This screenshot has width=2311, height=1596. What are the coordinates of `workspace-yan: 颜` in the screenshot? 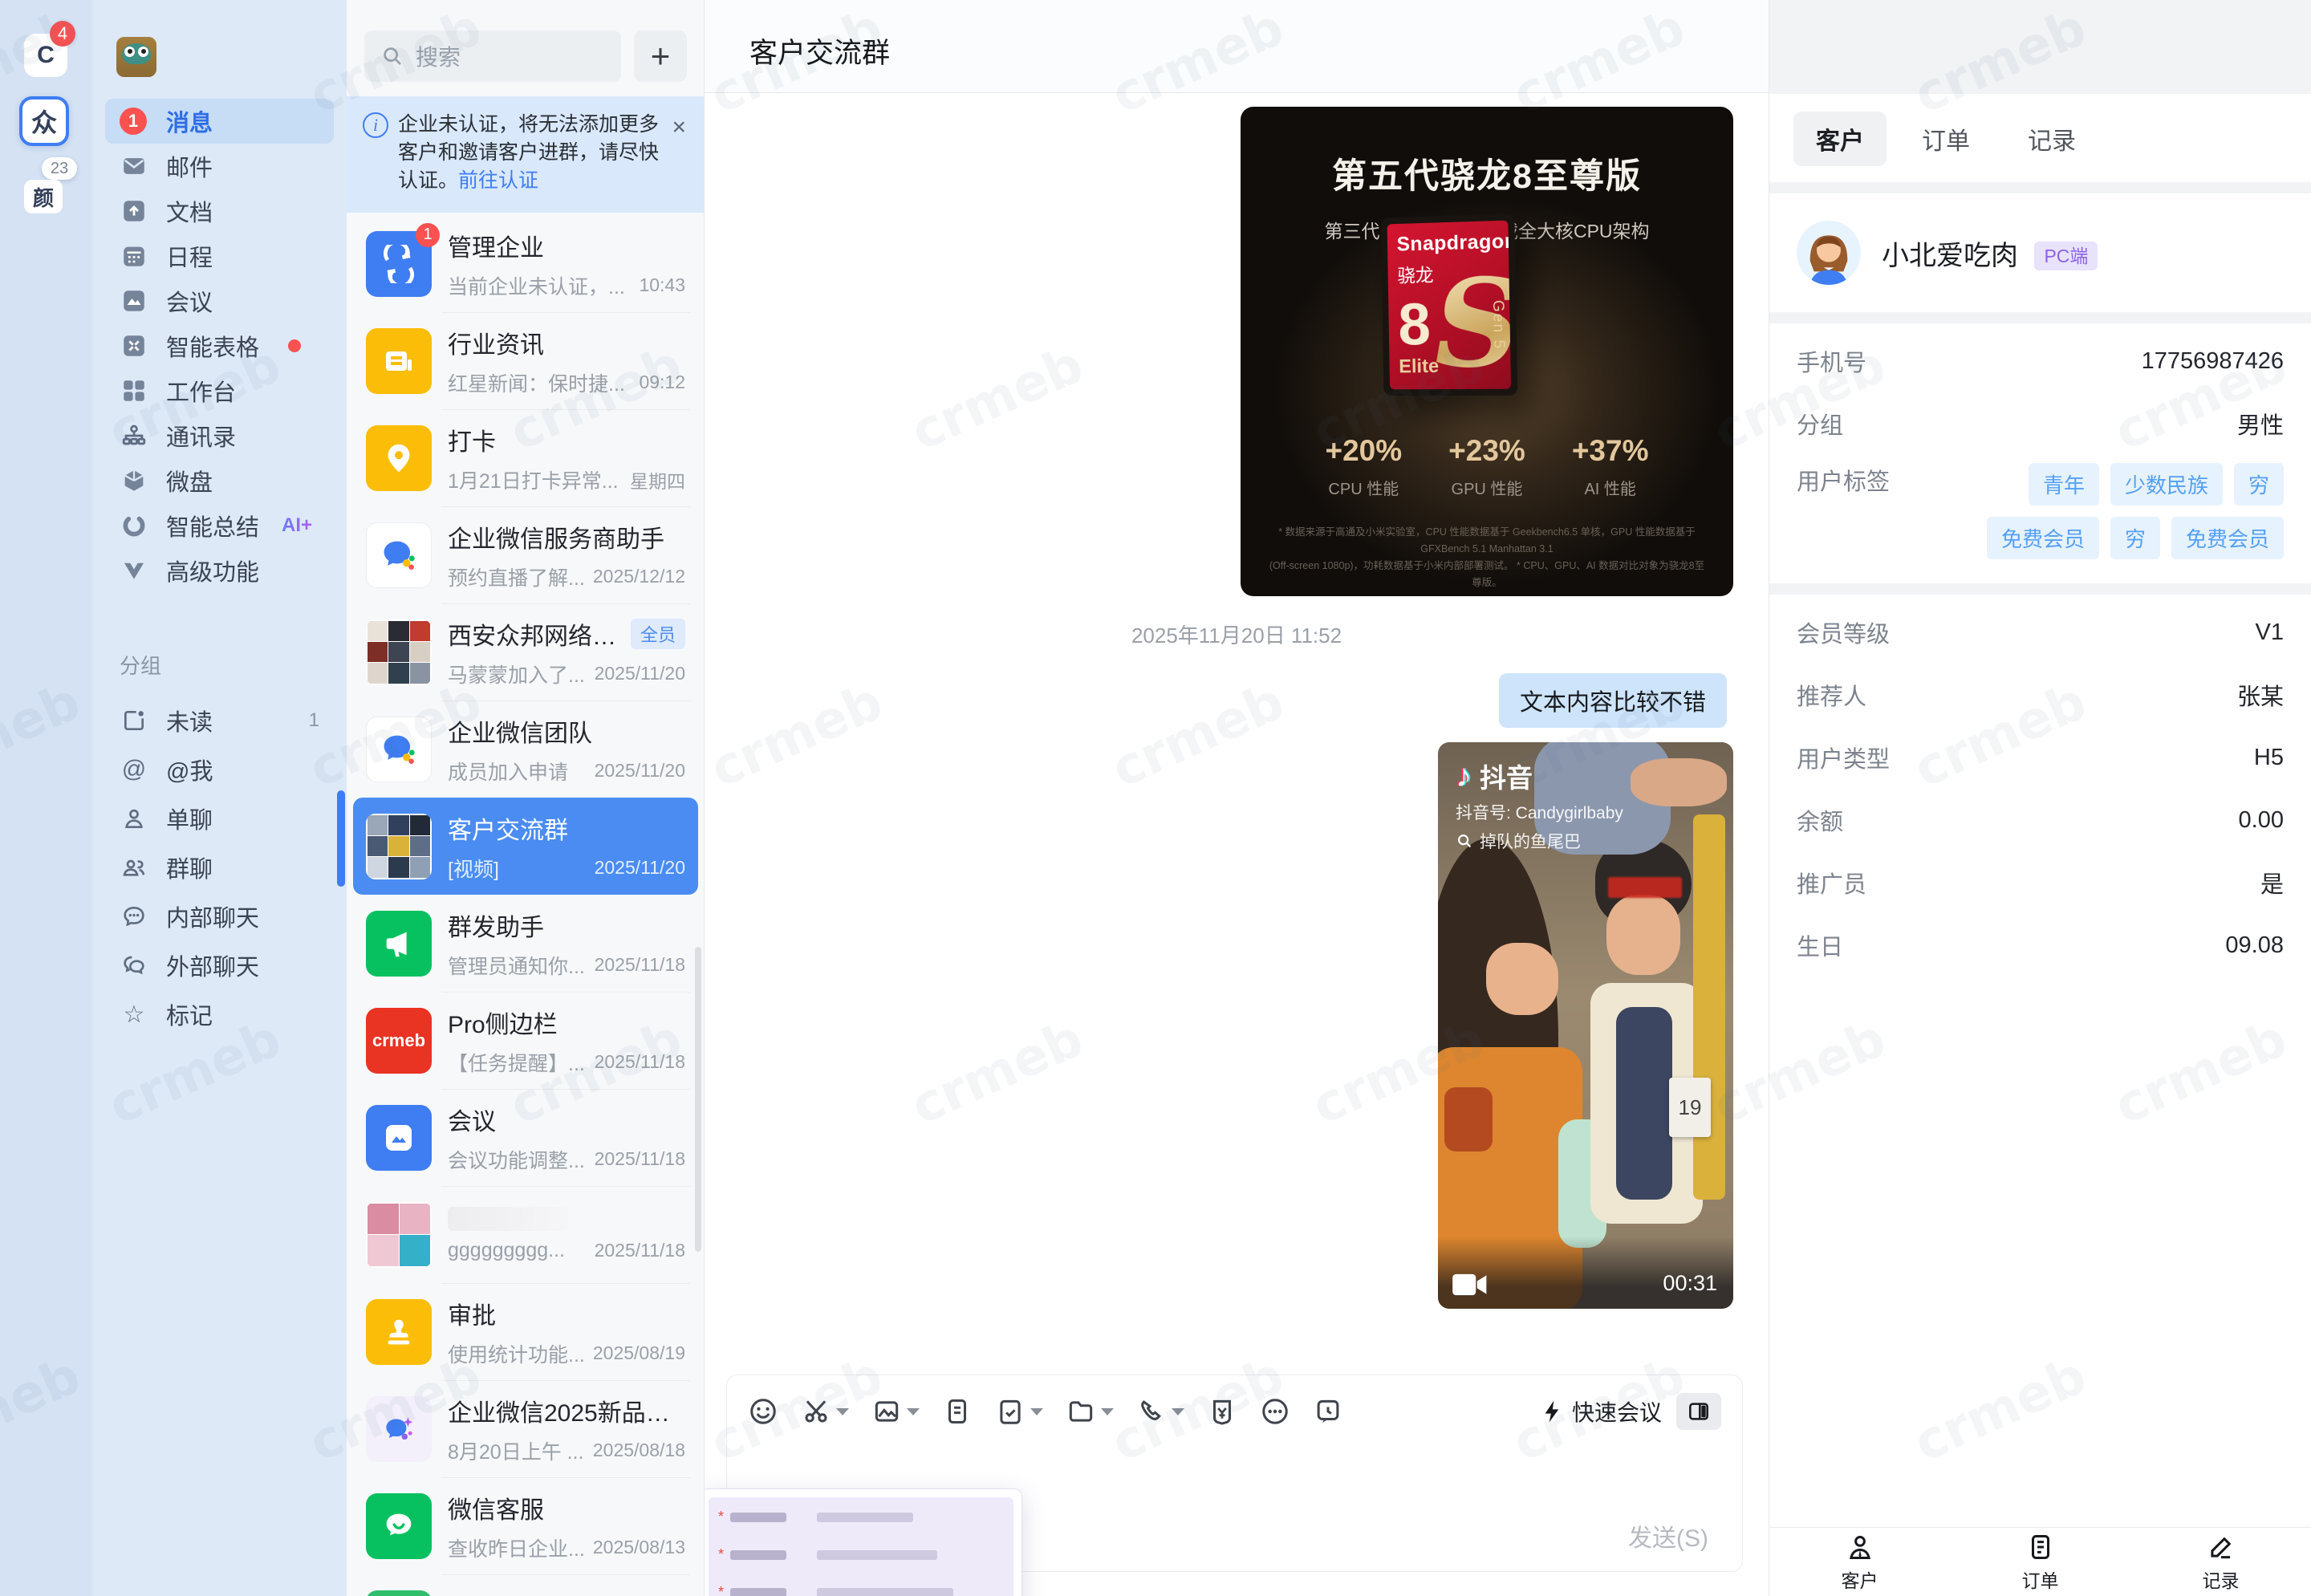 It's located at (43, 196).